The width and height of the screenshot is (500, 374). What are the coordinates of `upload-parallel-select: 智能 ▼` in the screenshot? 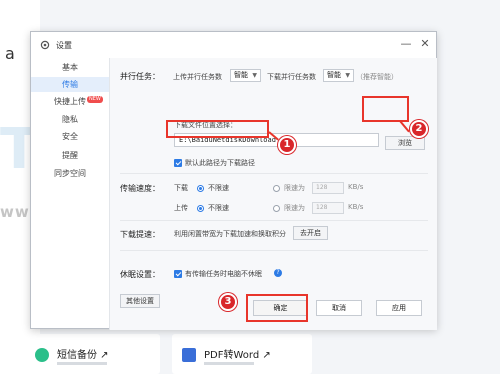 It's located at (245, 75).